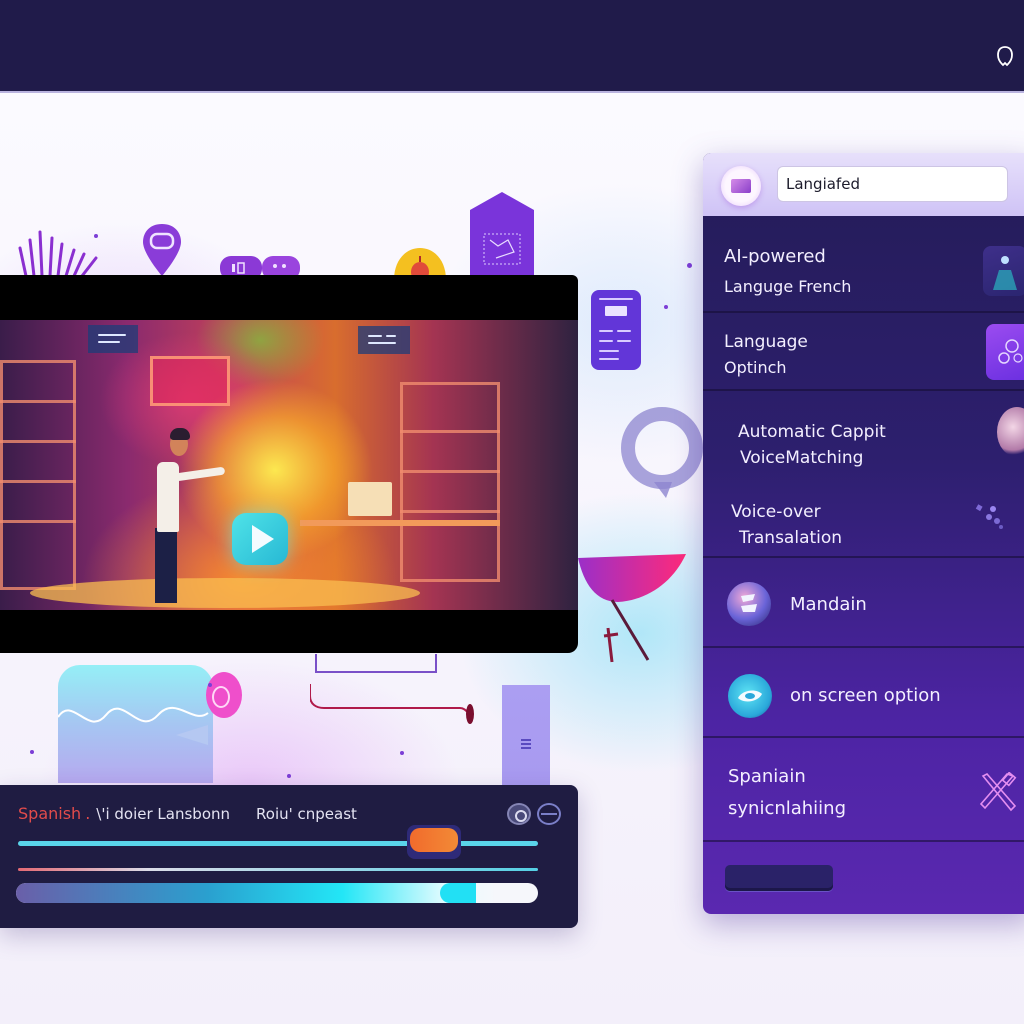  I want to click on option-row-language: Language Optinch, so click(863, 352).